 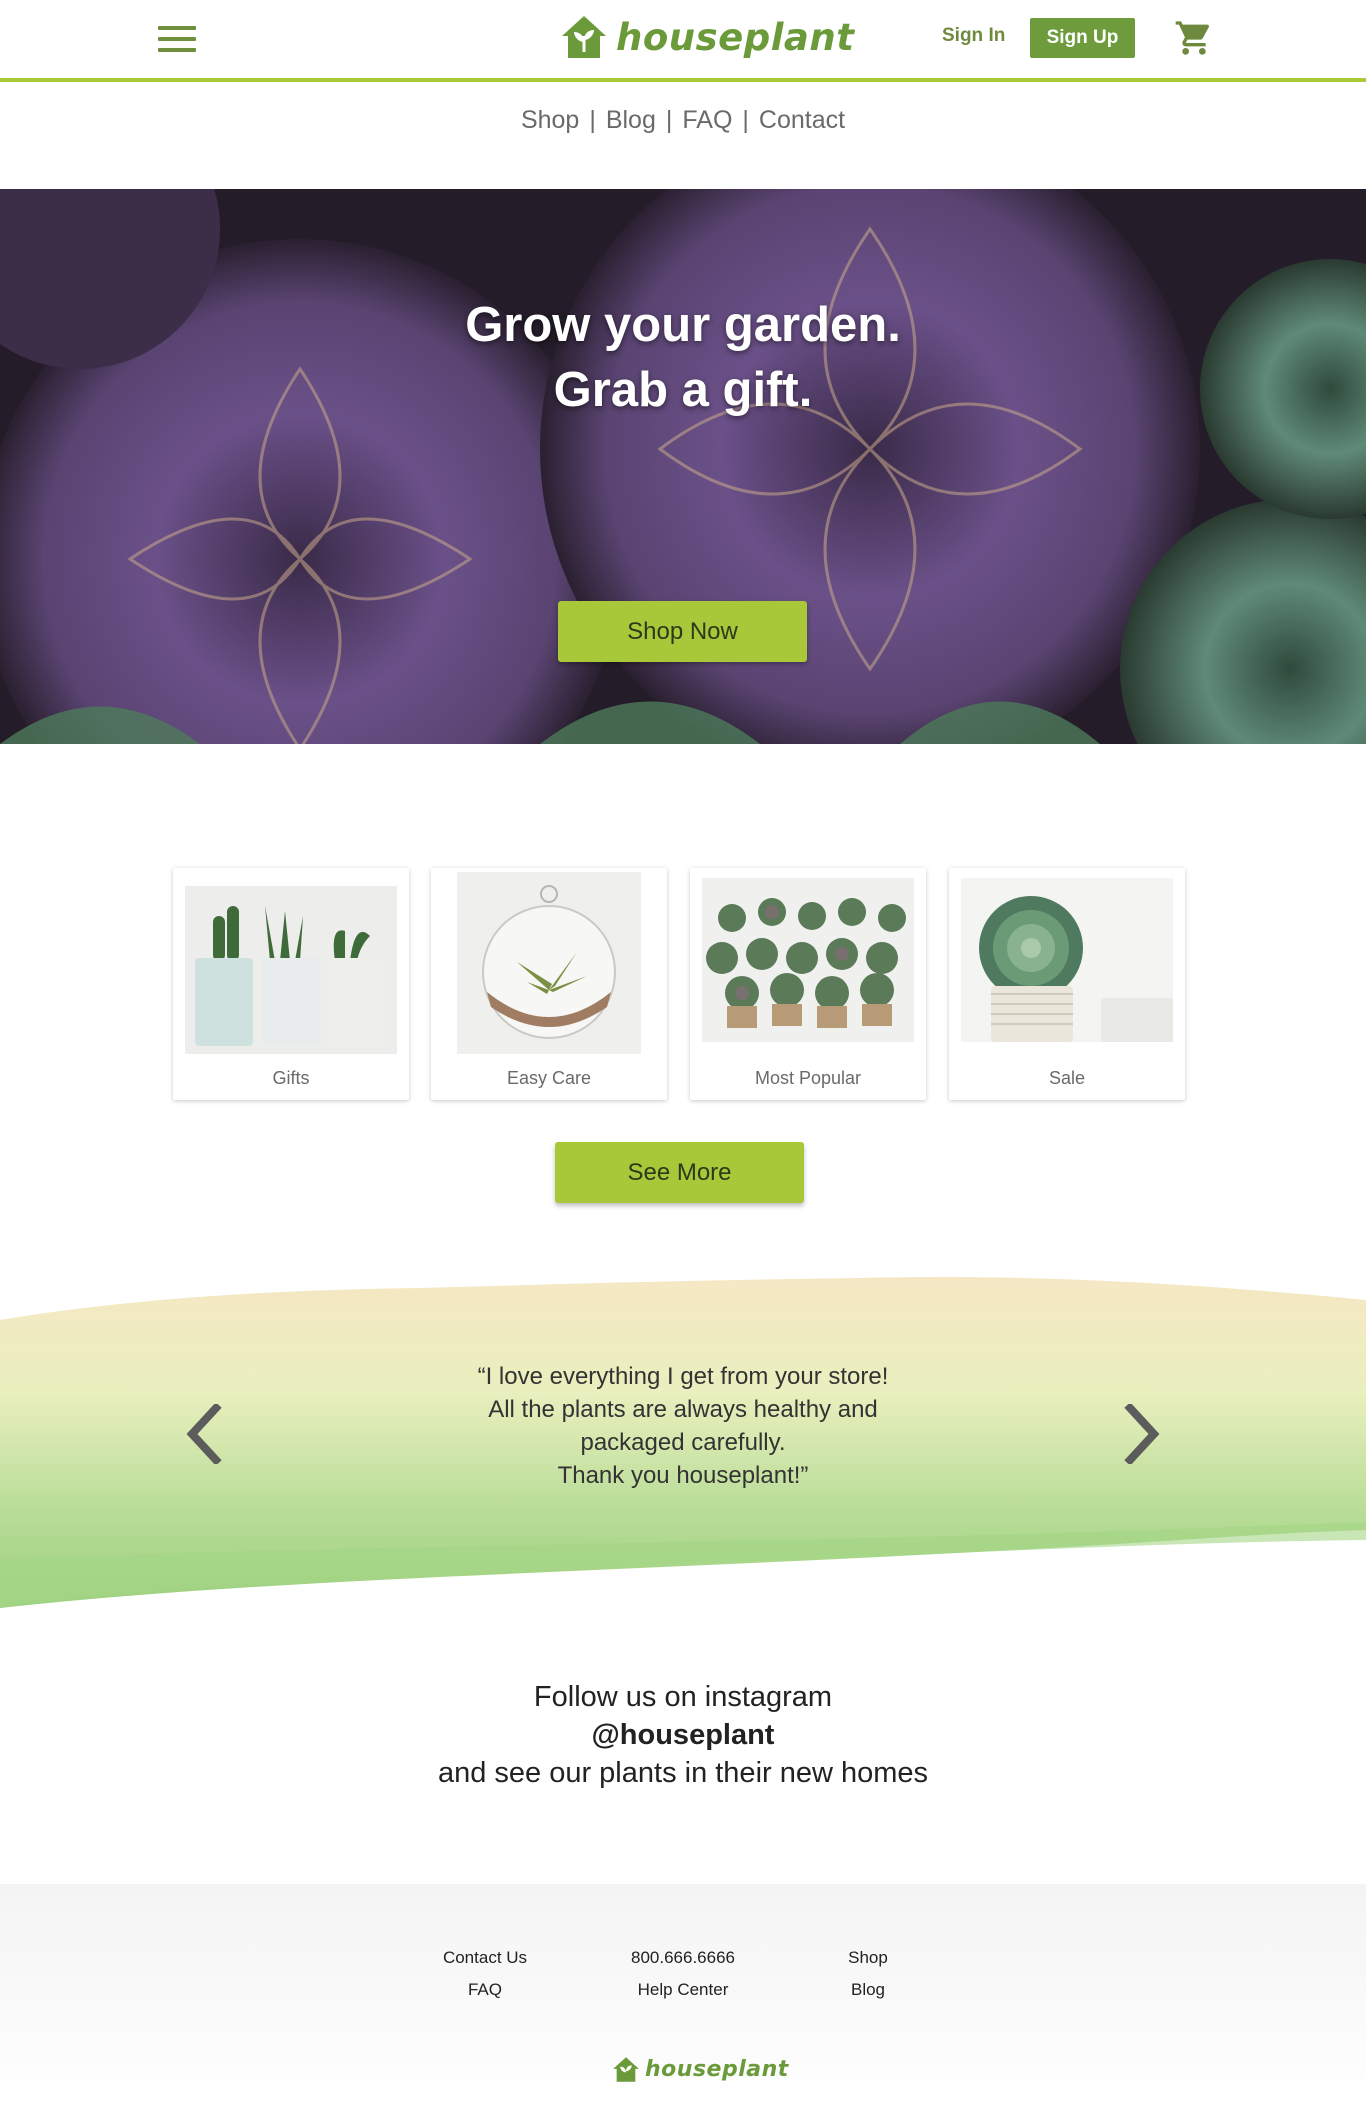 What do you see at coordinates (683, 1409) in the screenshot?
I see `quote-line: All the plants are always healthy and` at bounding box center [683, 1409].